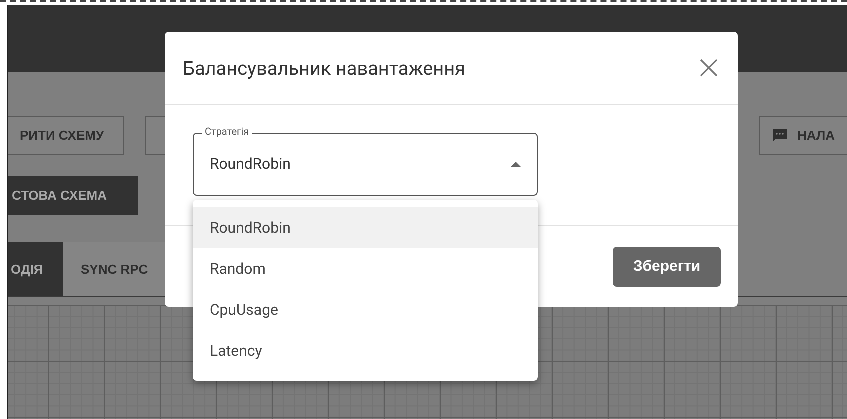 This screenshot has height=419, width=847. Describe the element at coordinates (365, 309) in the screenshot. I see `menu-option: CpuUsage` at that location.